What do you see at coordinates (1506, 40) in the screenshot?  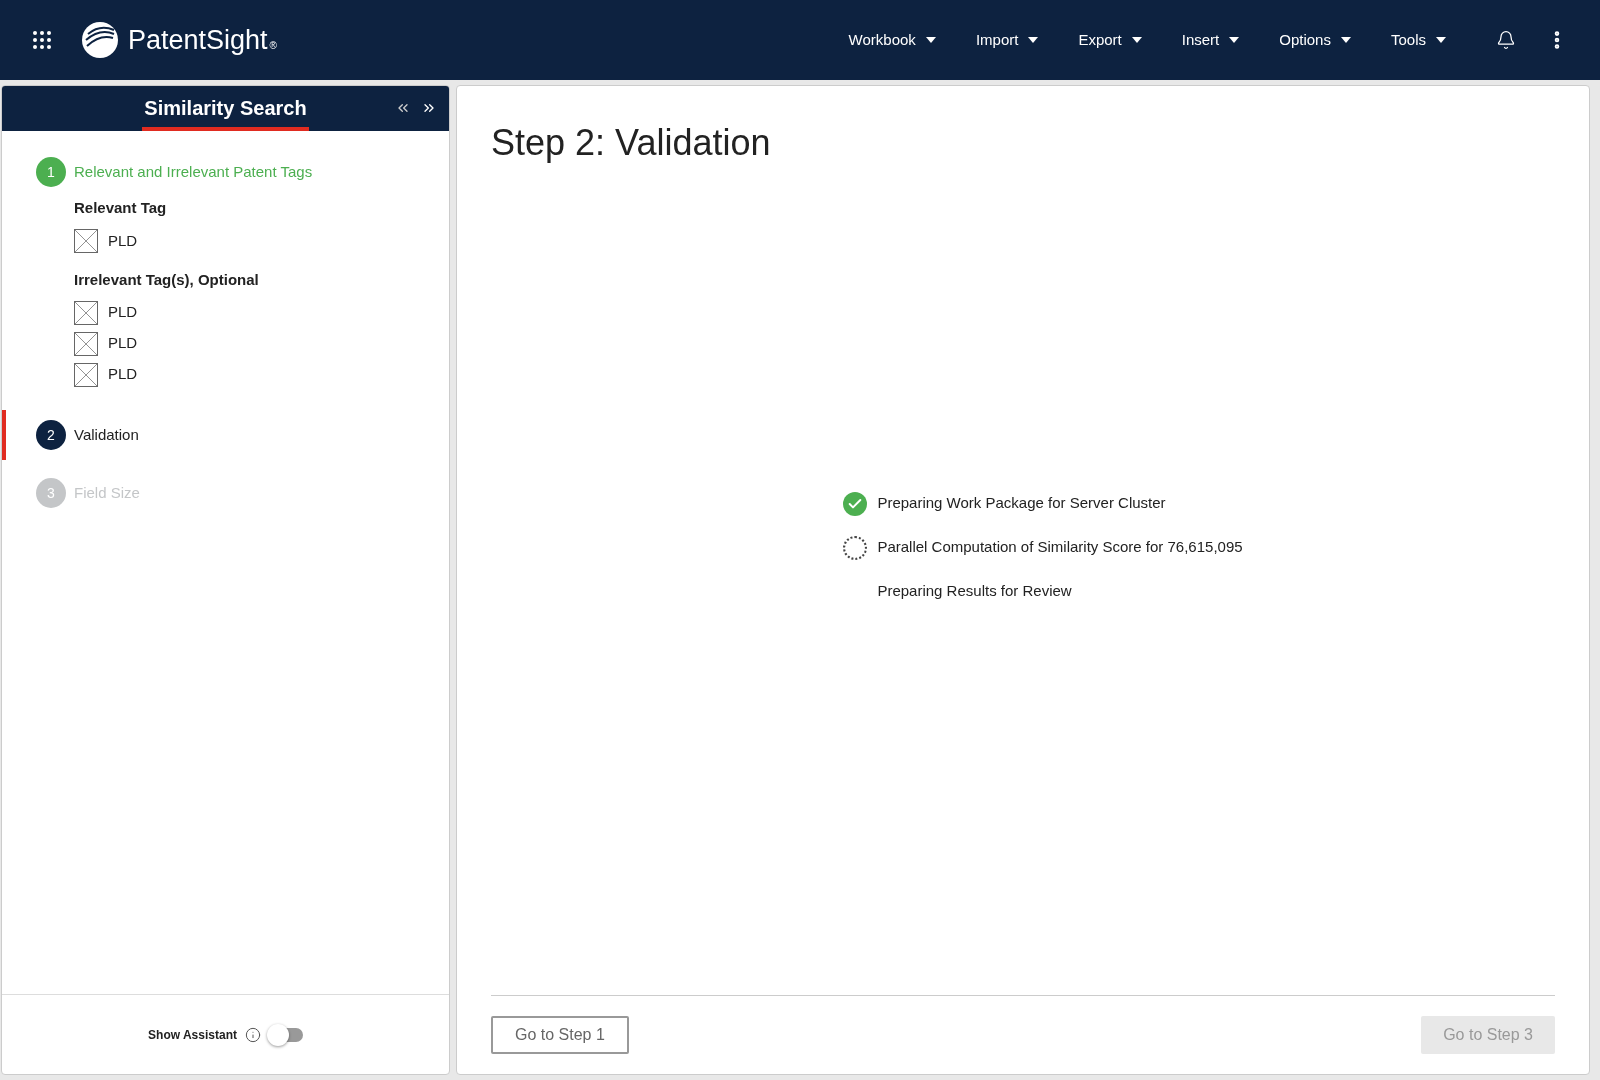 I see `notification-bell-icon` at bounding box center [1506, 40].